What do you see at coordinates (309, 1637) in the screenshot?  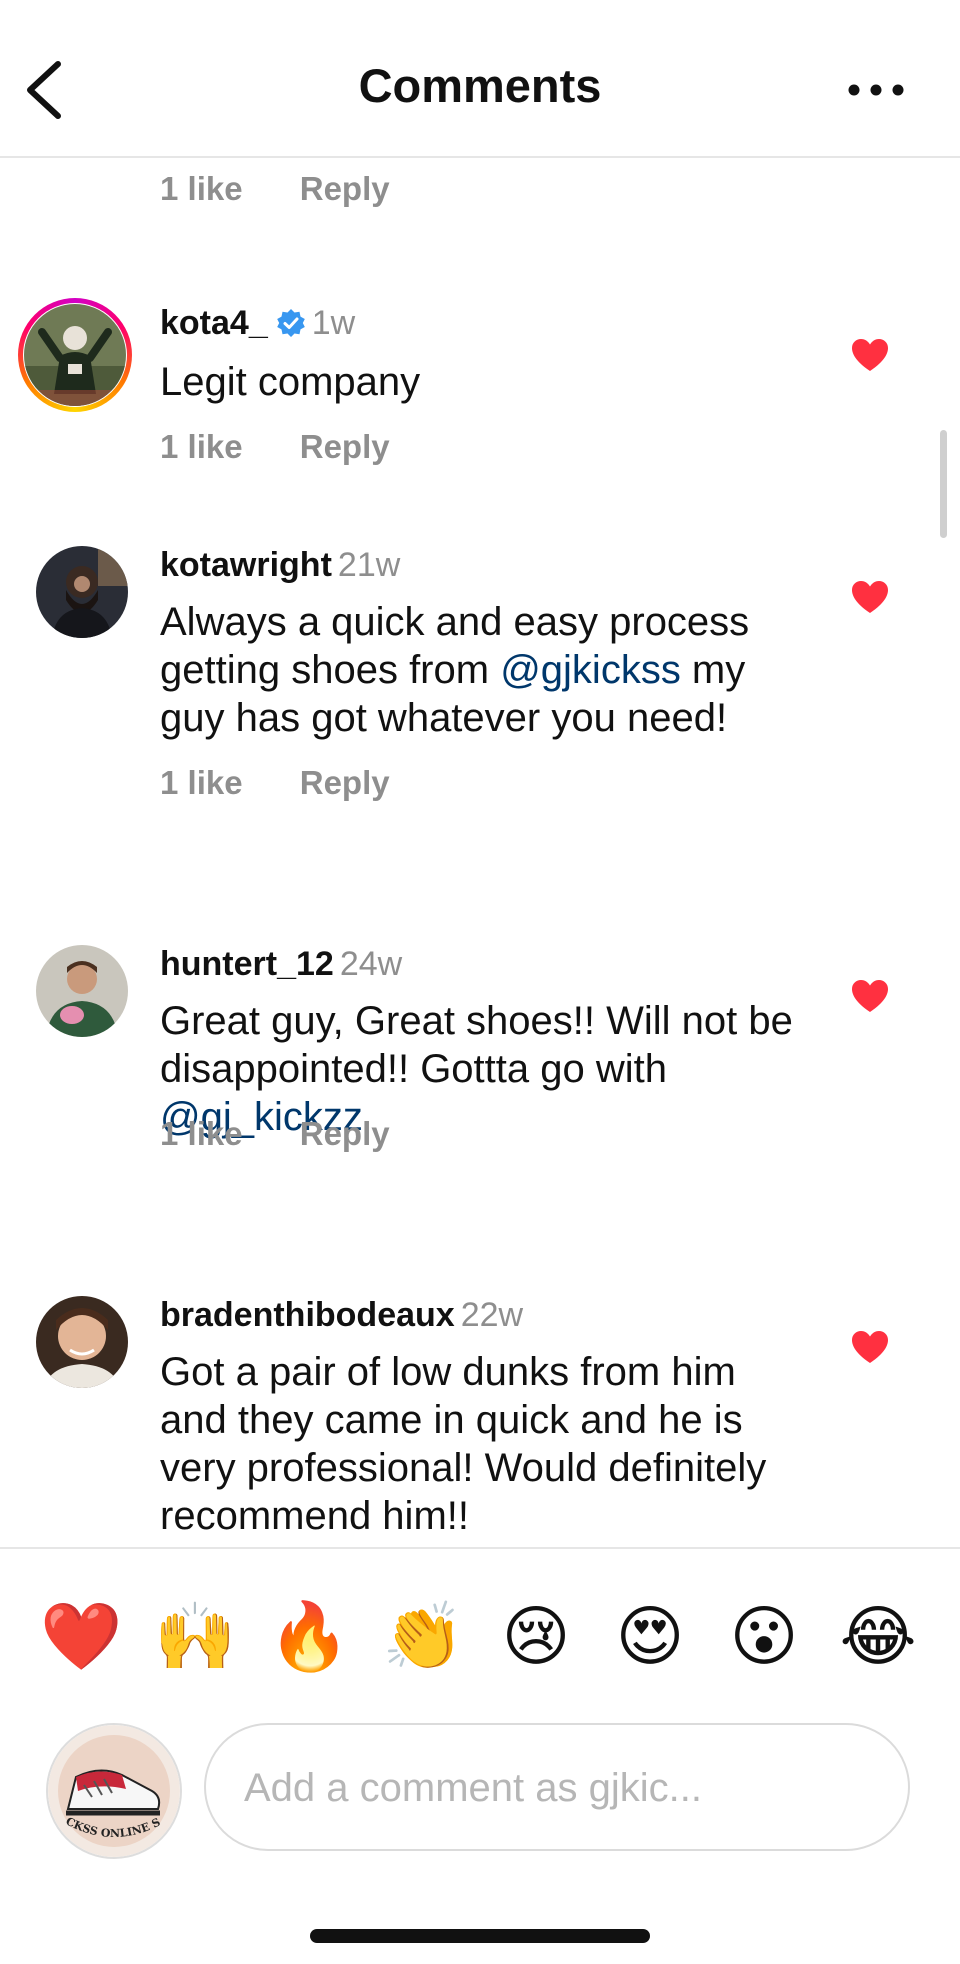 I see `emoji-fire-button: 🔥` at bounding box center [309, 1637].